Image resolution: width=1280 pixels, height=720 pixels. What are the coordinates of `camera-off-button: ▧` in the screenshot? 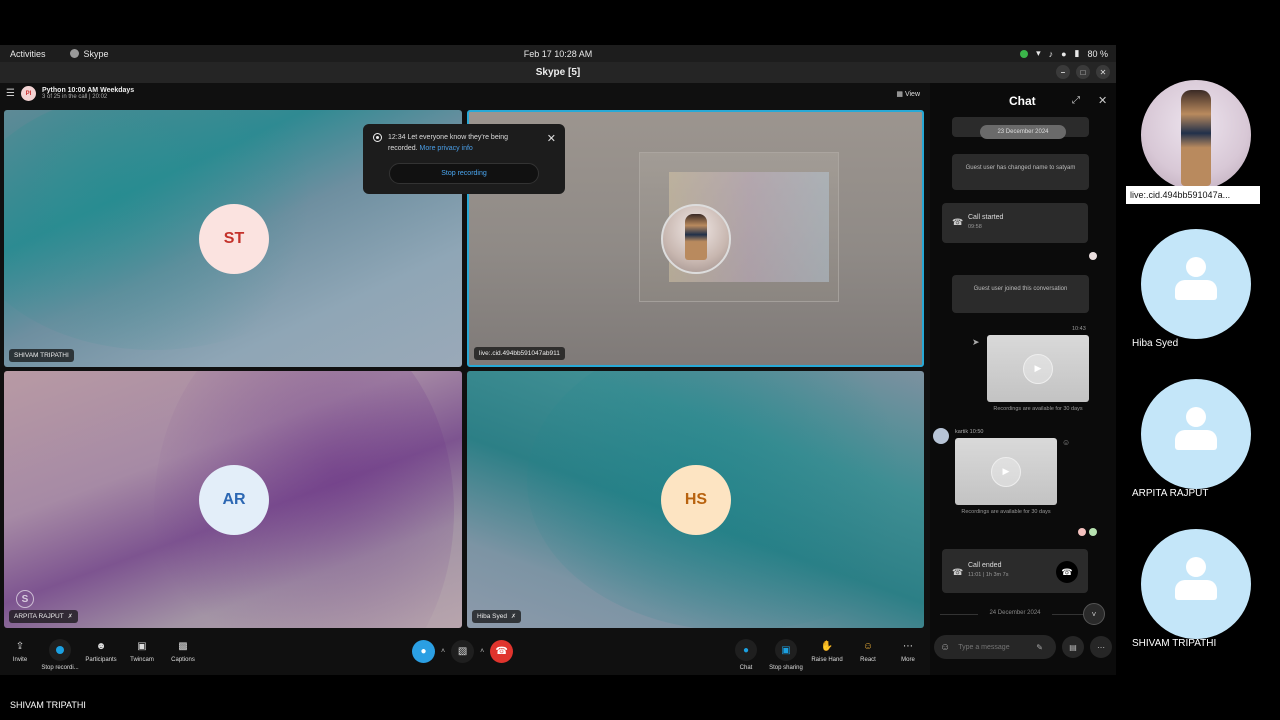 It's located at (463, 651).